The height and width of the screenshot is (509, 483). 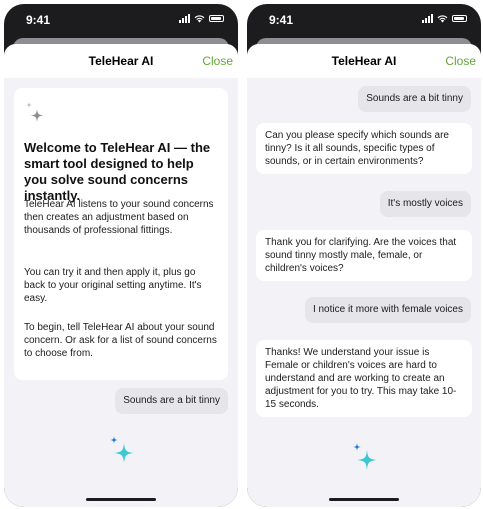 What do you see at coordinates (425, 204) in the screenshot?
I see `user-message-bubble: It's mostly voices` at bounding box center [425, 204].